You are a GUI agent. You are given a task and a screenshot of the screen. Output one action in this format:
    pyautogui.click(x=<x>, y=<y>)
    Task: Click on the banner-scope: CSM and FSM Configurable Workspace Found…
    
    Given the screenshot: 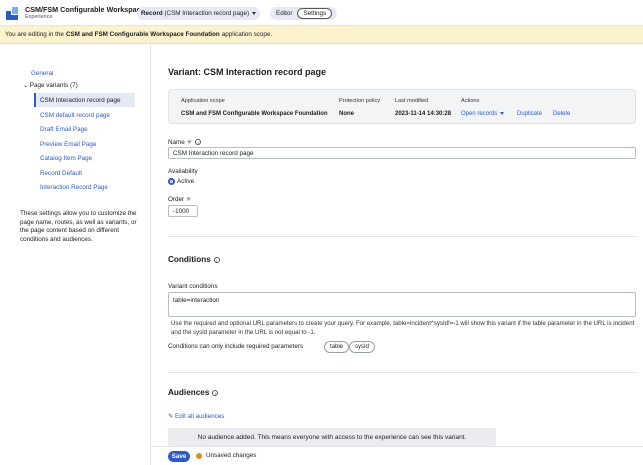 What is the action you would take?
    pyautogui.click(x=142, y=34)
    